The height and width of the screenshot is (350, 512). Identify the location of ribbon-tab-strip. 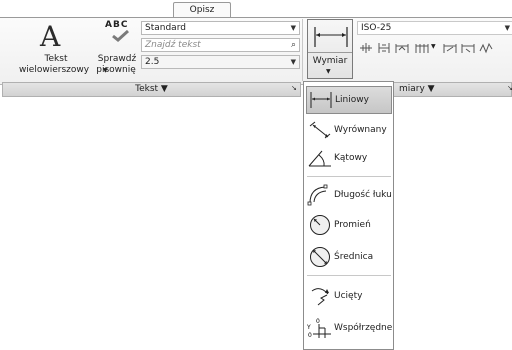
(256, 9).